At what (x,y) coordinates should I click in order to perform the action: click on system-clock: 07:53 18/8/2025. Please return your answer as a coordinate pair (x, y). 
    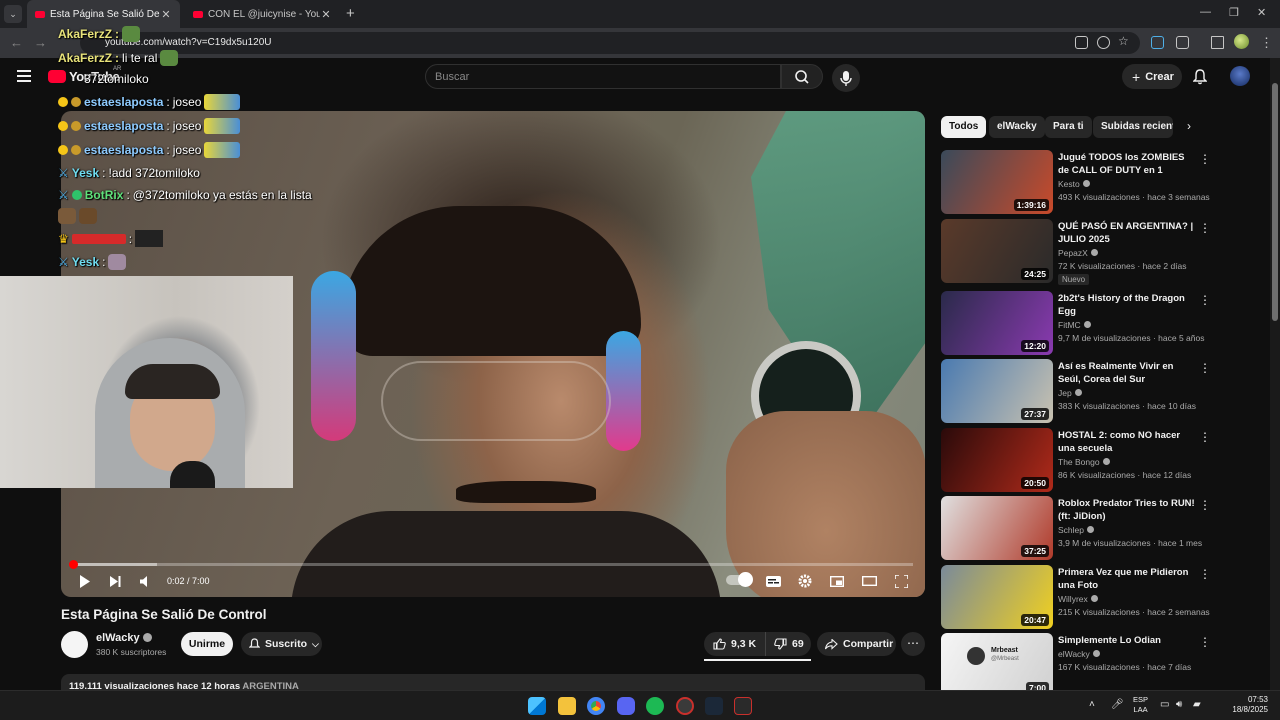
    Looking at the image, I should click on (1247, 705).